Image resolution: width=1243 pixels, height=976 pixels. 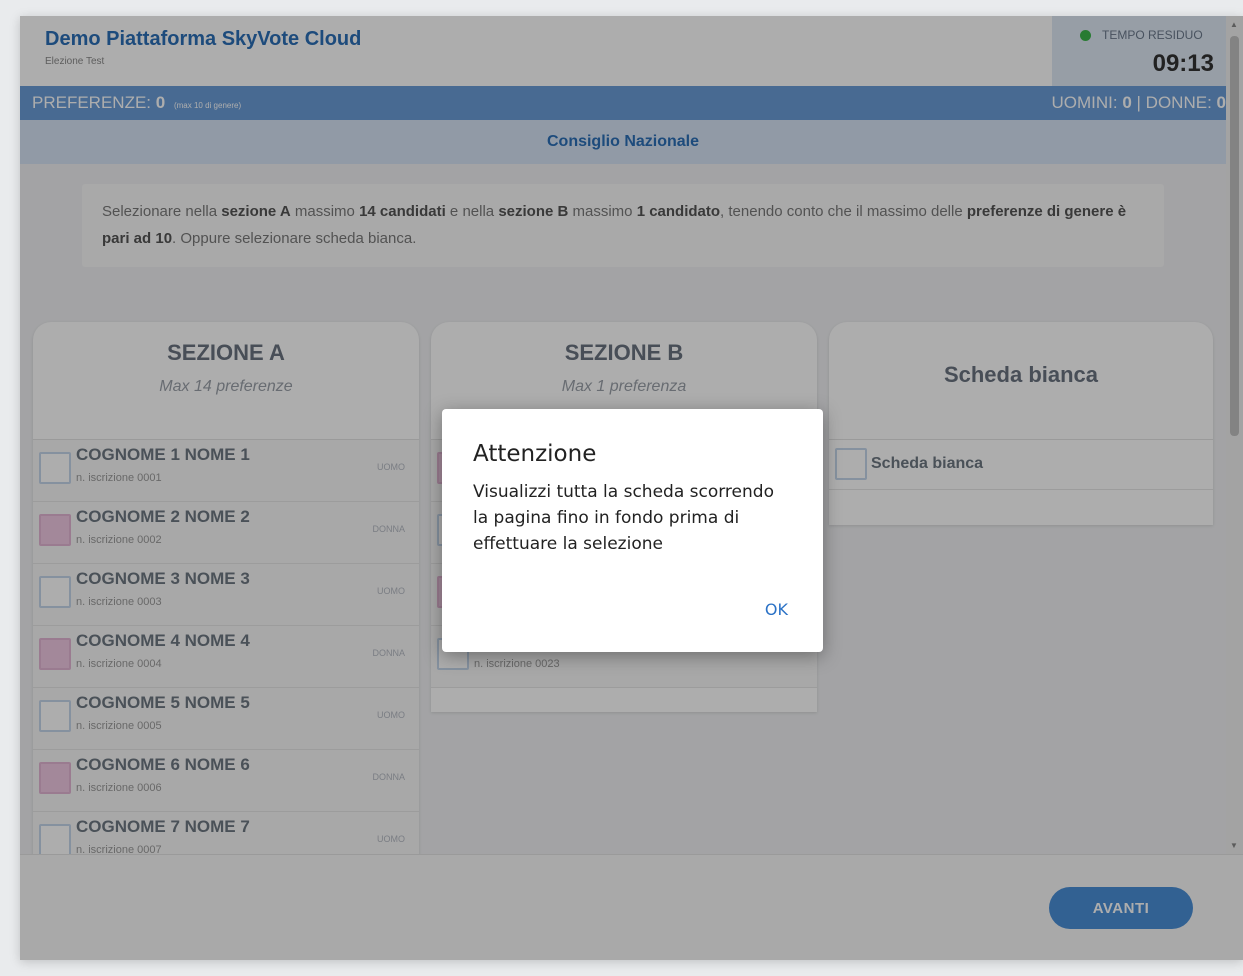 What do you see at coordinates (776, 609) in the screenshot?
I see `ok-button: OK` at bounding box center [776, 609].